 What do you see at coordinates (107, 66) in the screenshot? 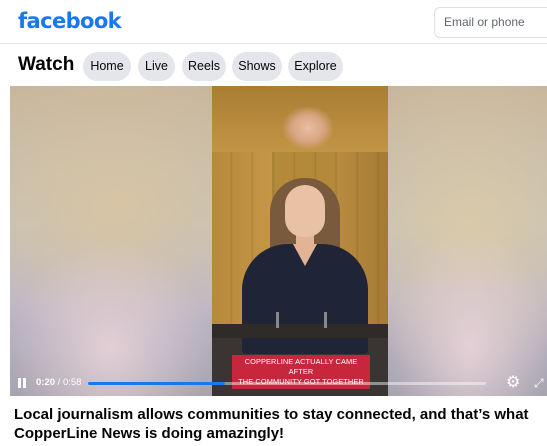
I see `tab-home: Home` at bounding box center [107, 66].